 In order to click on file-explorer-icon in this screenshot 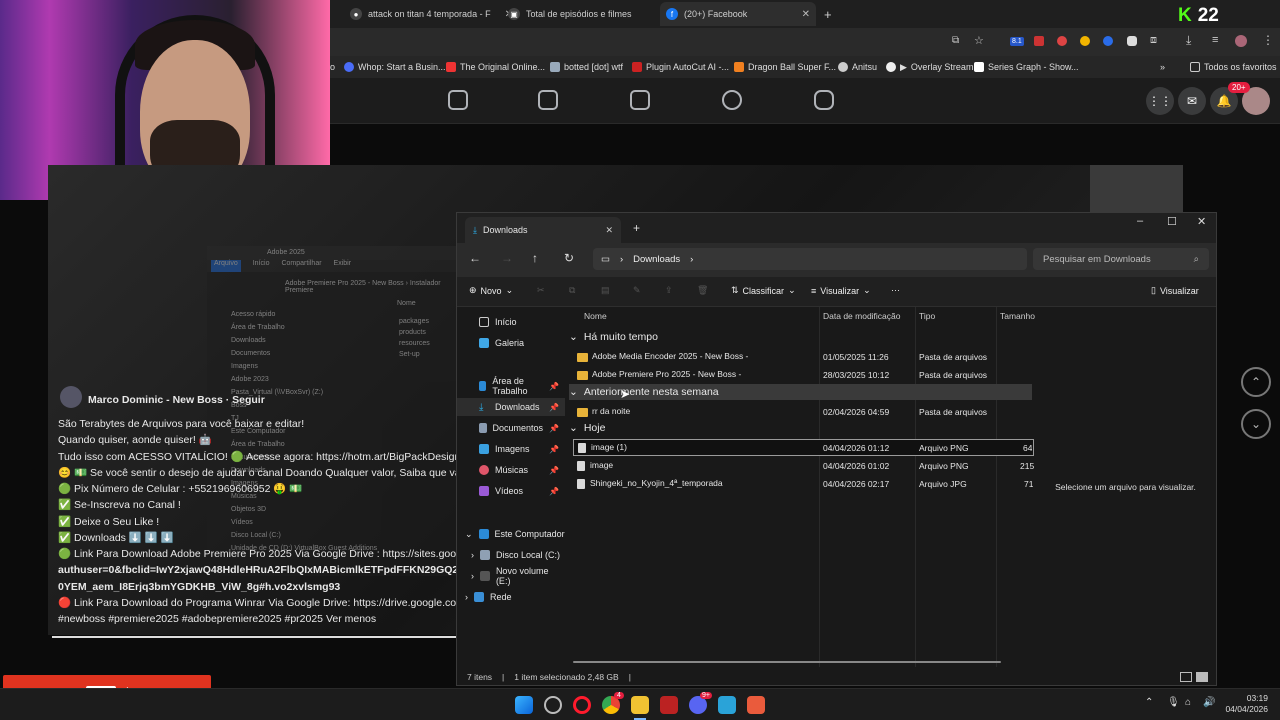, I will do `click(640, 705)`.